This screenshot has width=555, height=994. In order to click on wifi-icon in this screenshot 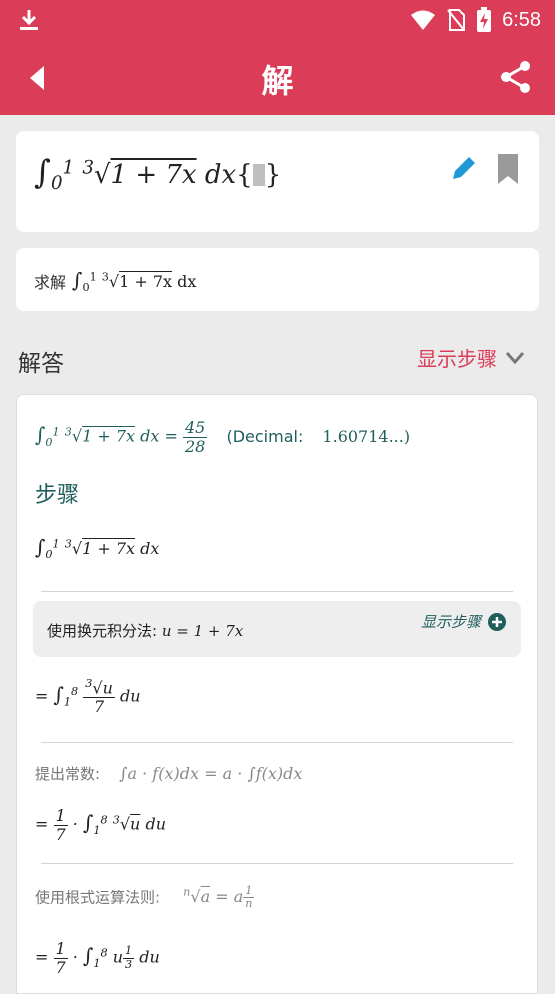, I will do `click(423, 20)`.